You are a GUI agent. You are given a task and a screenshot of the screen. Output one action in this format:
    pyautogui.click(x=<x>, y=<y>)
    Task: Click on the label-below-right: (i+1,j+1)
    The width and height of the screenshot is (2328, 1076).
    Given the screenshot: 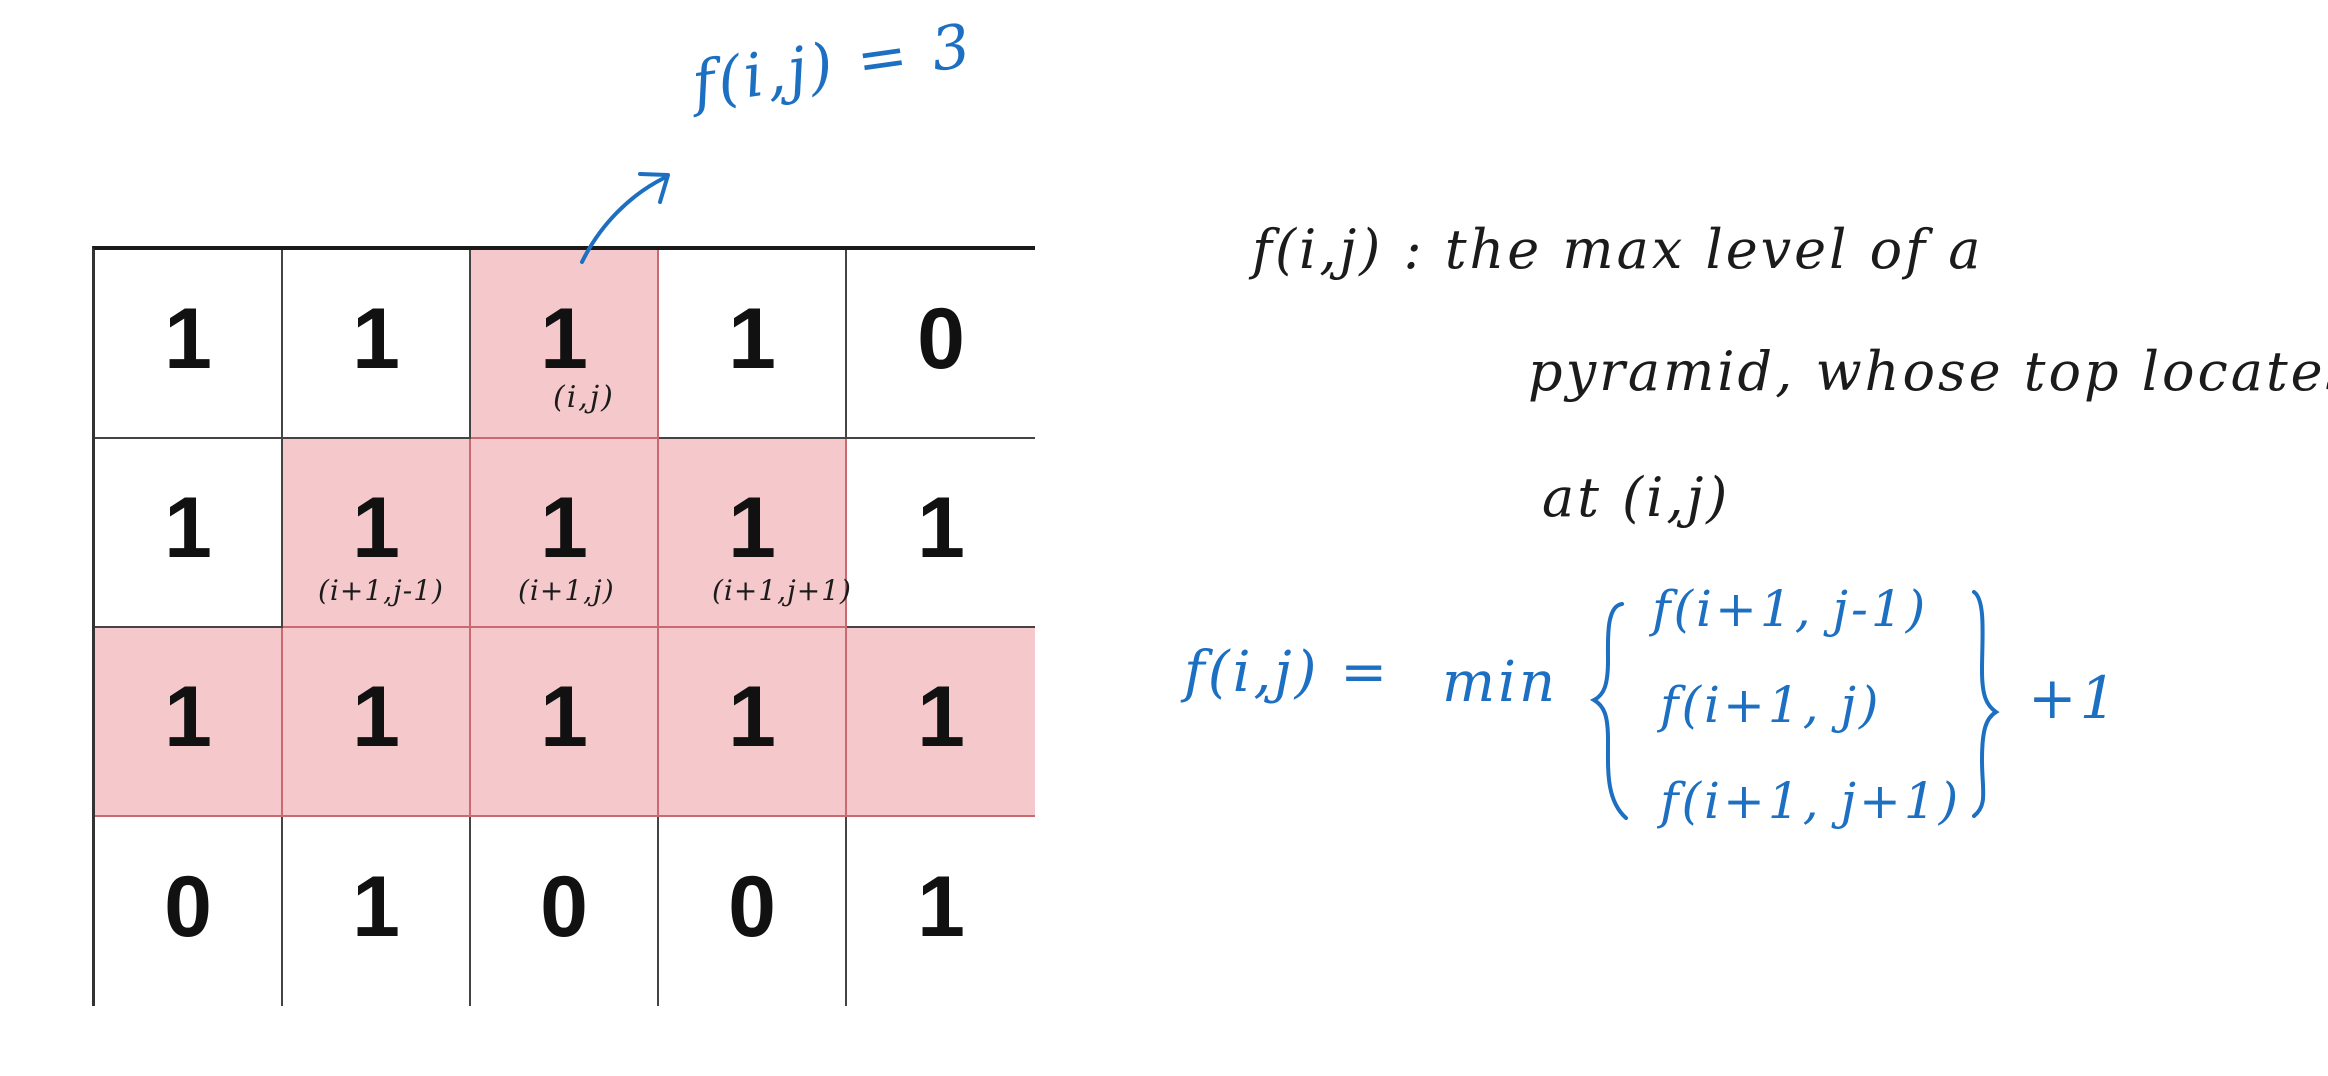 What is the action you would take?
    pyautogui.click(x=782, y=590)
    